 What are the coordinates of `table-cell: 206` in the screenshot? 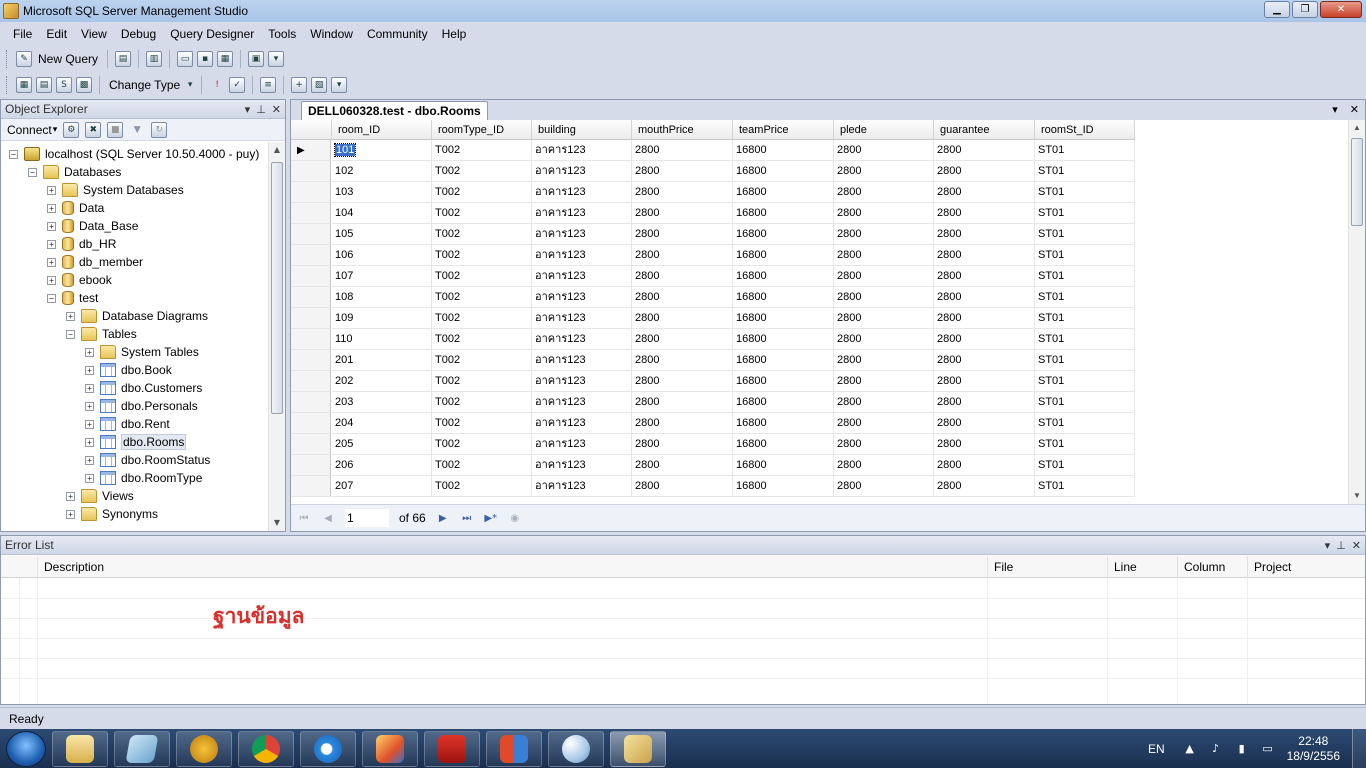 It's located at (382, 465).